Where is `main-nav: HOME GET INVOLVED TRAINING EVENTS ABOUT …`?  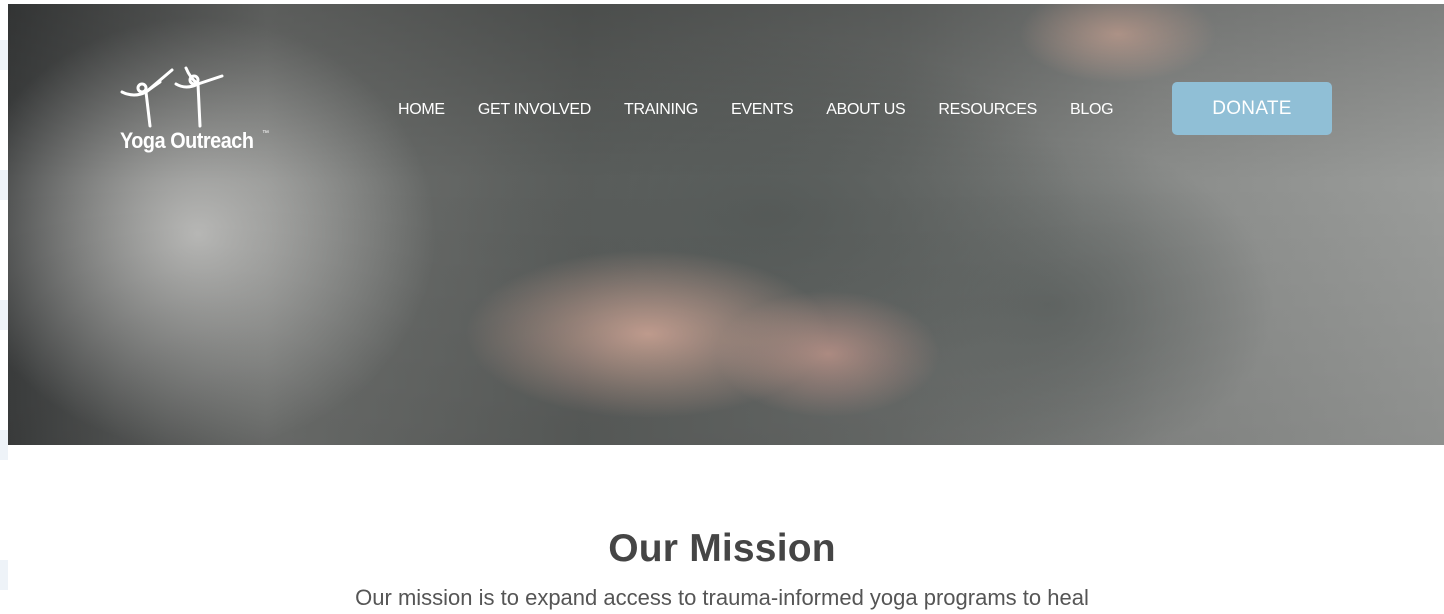 main-nav: HOME GET INVOLVED TRAINING EVENTS ABOUT … is located at coordinates (756, 110).